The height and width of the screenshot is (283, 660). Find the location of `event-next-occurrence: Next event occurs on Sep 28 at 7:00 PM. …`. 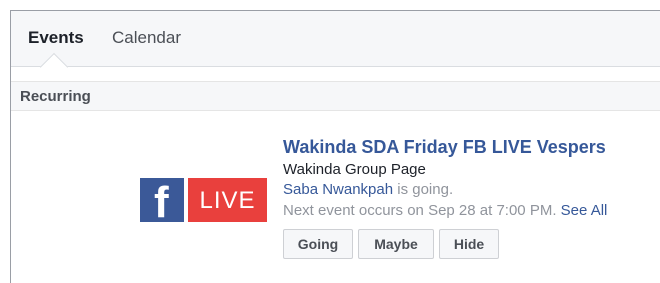

event-next-occurrence: Next event occurs on Sep 28 at 7:00 PM. … is located at coordinates (445, 211).